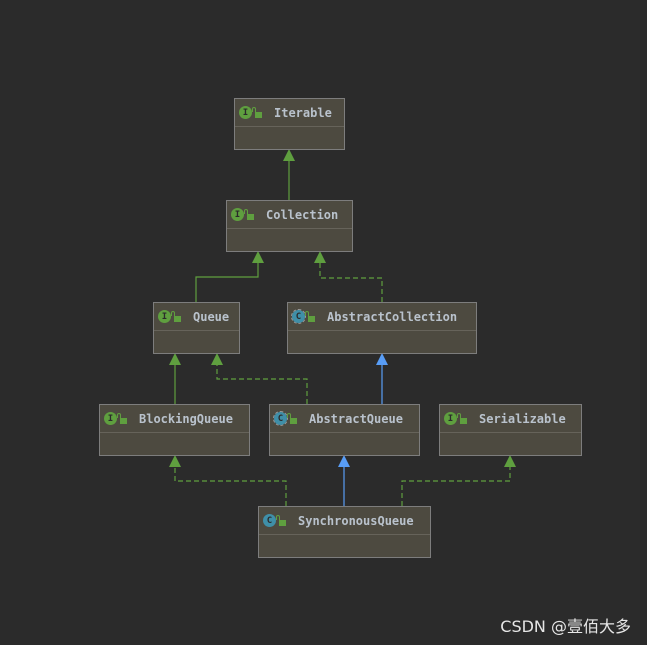  I want to click on node-blockingqueue: I BlockingQueue, so click(174, 430).